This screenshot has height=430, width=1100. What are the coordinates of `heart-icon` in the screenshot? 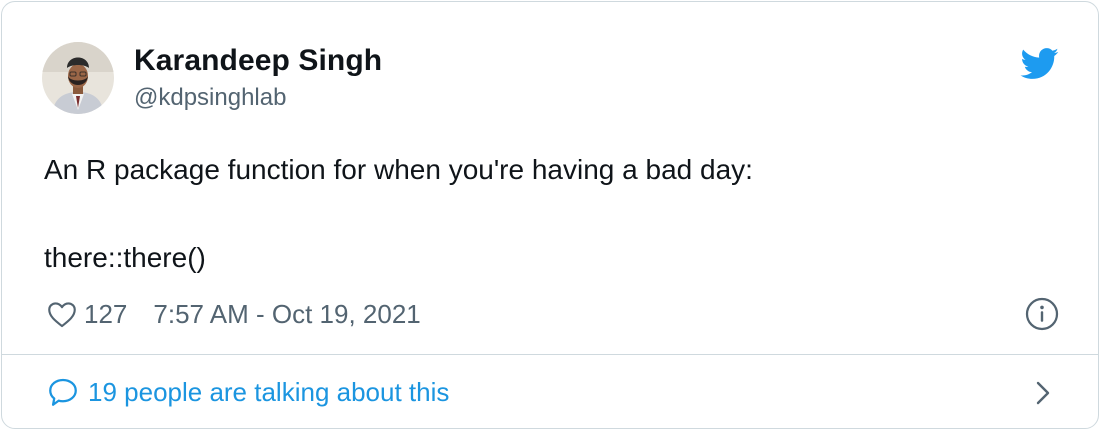 It's located at (62, 315).